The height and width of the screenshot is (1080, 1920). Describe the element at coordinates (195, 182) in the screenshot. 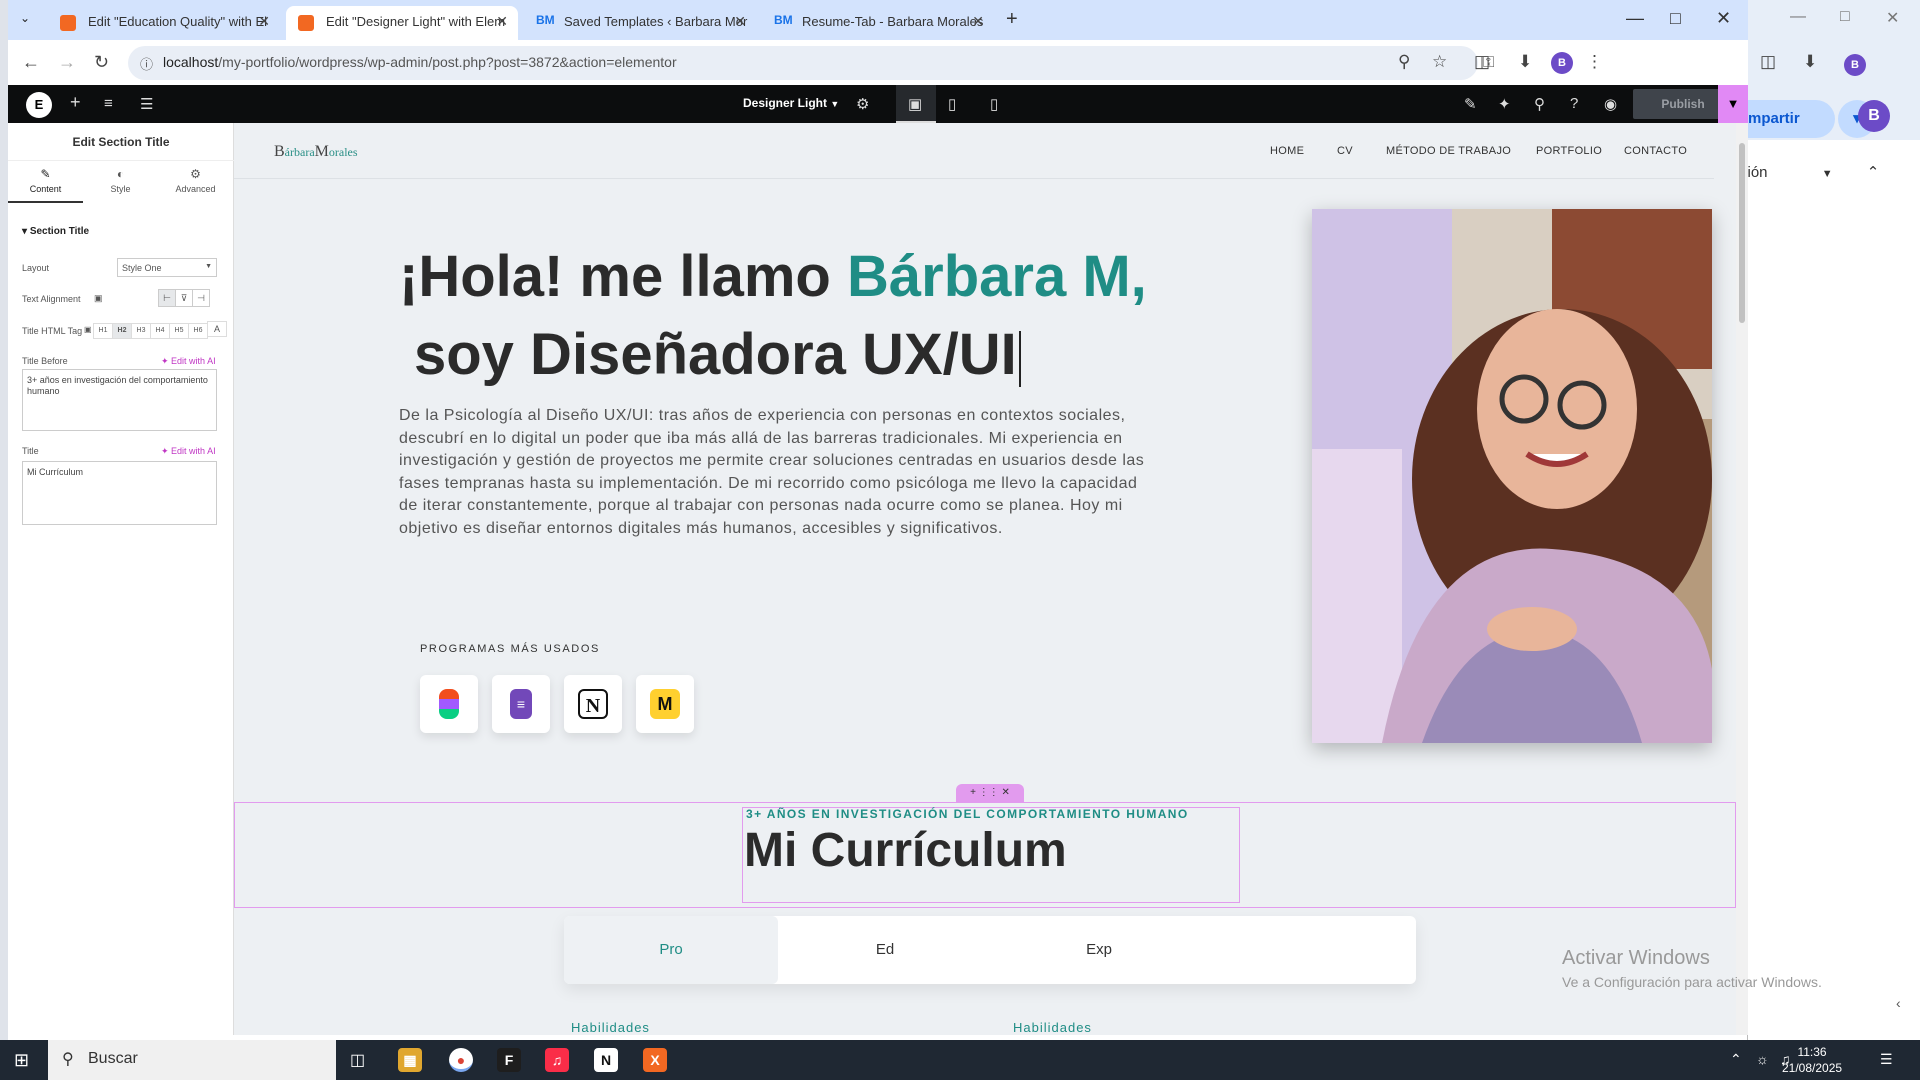

I see `tab-advanced: ⚙ Advanced` at that location.